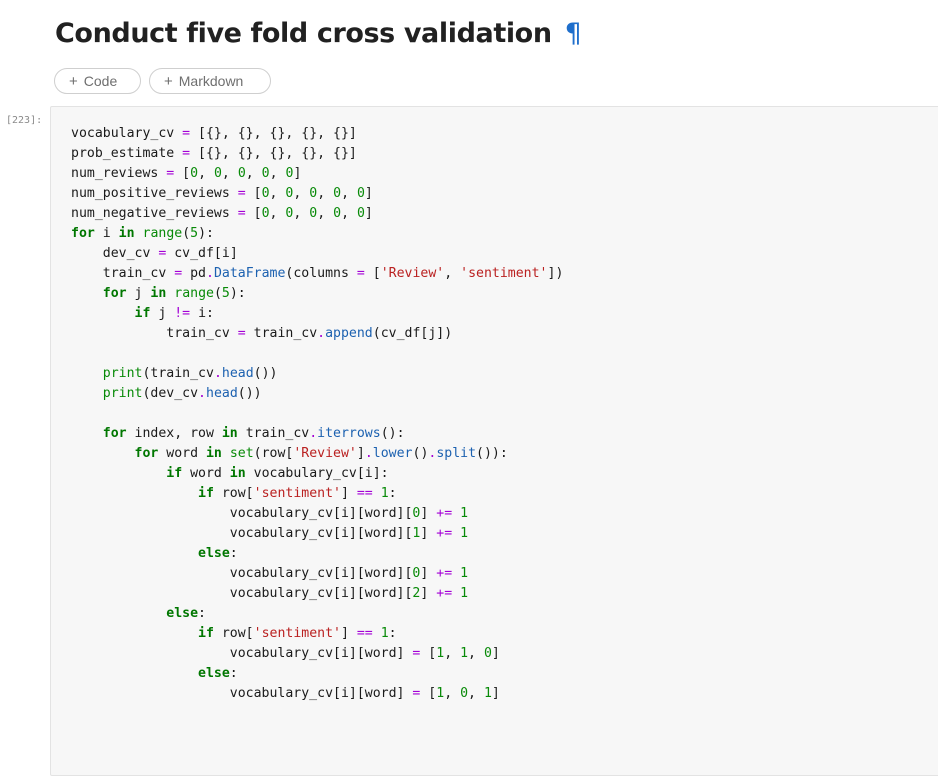 The height and width of the screenshot is (776, 938). Describe the element at coordinates (273, 453) in the screenshot. I see `code-token-code-text: (row[` at that location.